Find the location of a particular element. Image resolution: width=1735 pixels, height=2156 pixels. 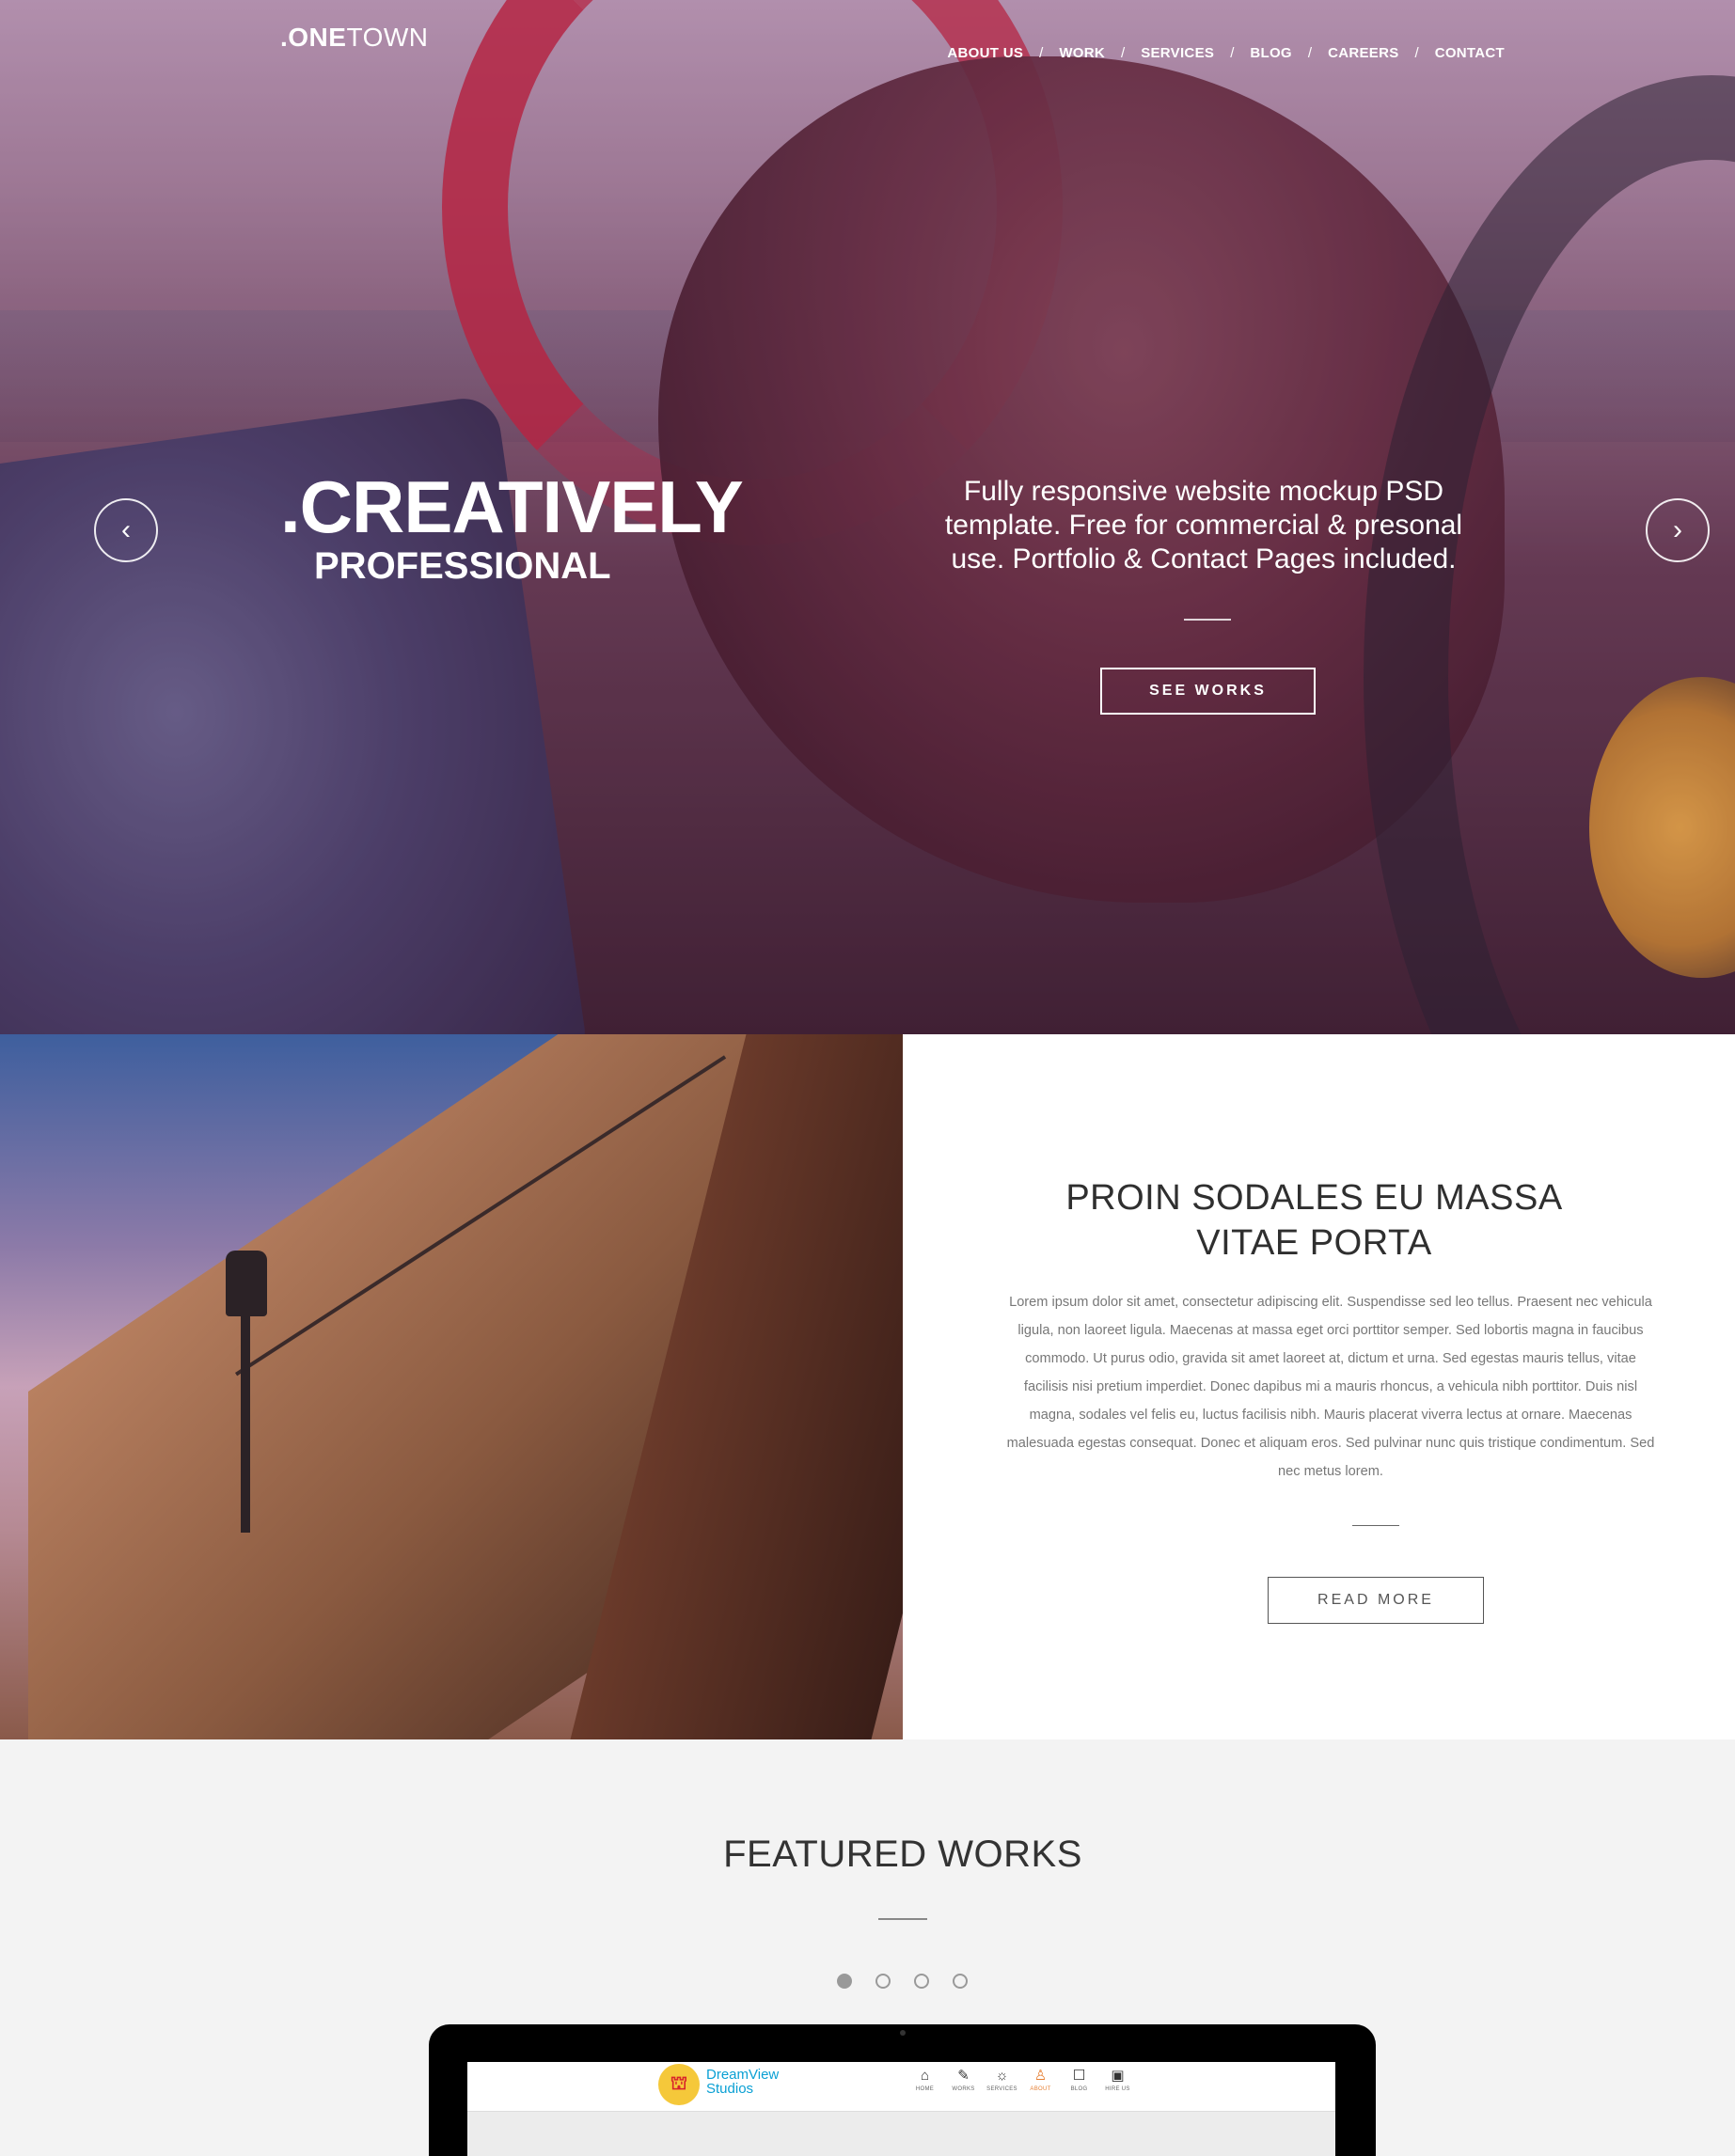

chevron-left-icon: ‹ is located at coordinates (126, 529).